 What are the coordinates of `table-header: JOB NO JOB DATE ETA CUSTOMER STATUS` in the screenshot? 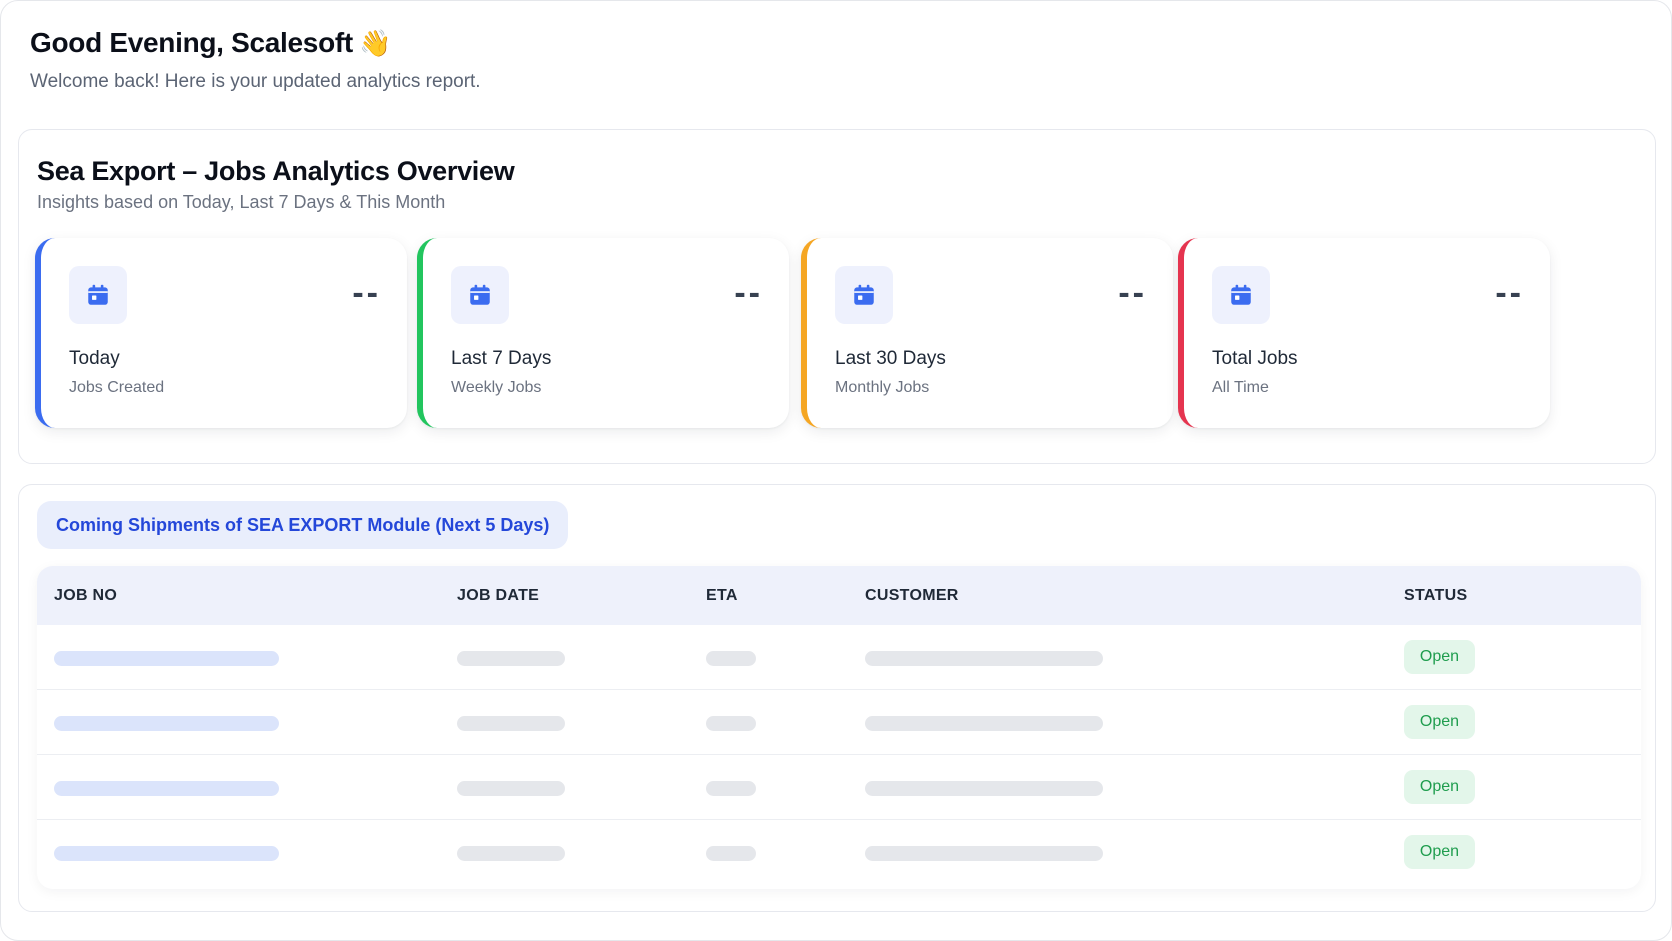 It's located at (839, 595).